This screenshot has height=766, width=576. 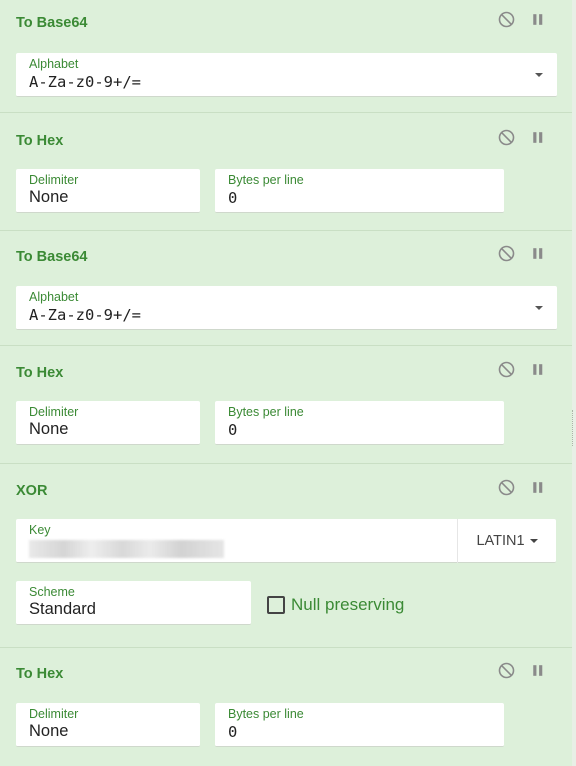 I want to click on key-encoding-dropdown: LATIN1, so click(x=506, y=541).